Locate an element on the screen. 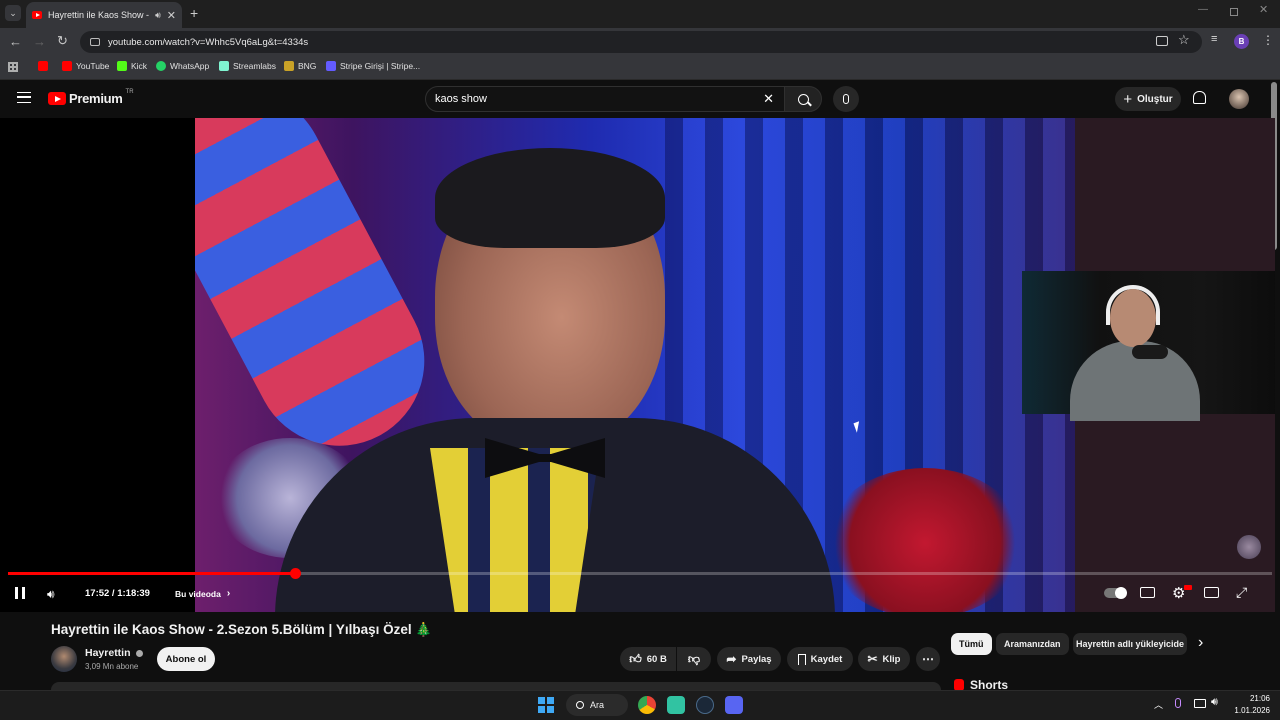 This screenshot has width=1280, height=720. search-button is located at coordinates (803, 99).